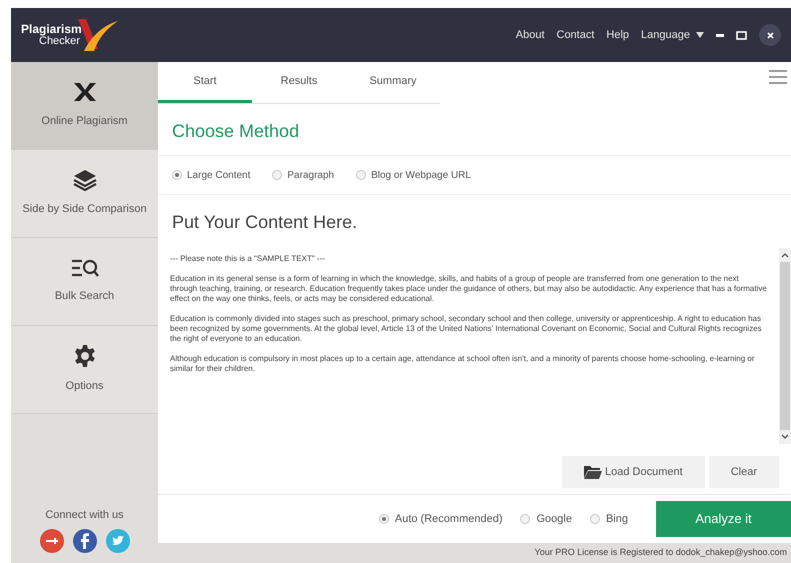 This screenshot has width=791, height=563. What do you see at coordinates (785, 255) in the screenshot?
I see `scroll-up-icon` at bounding box center [785, 255].